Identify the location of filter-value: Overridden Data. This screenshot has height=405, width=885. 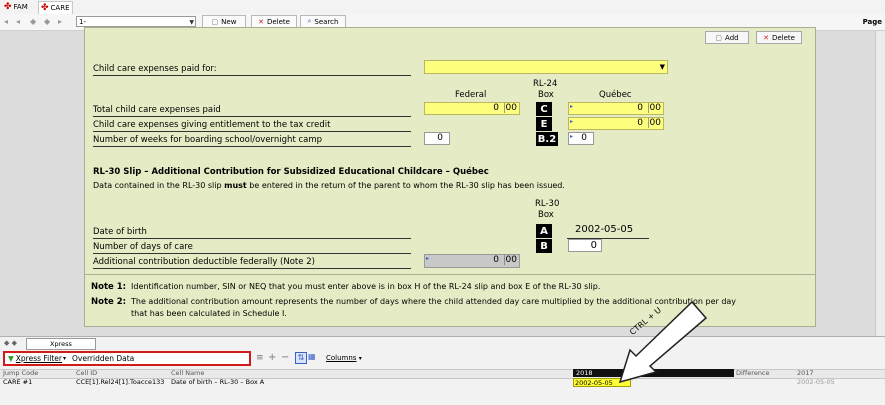
(103, 358).